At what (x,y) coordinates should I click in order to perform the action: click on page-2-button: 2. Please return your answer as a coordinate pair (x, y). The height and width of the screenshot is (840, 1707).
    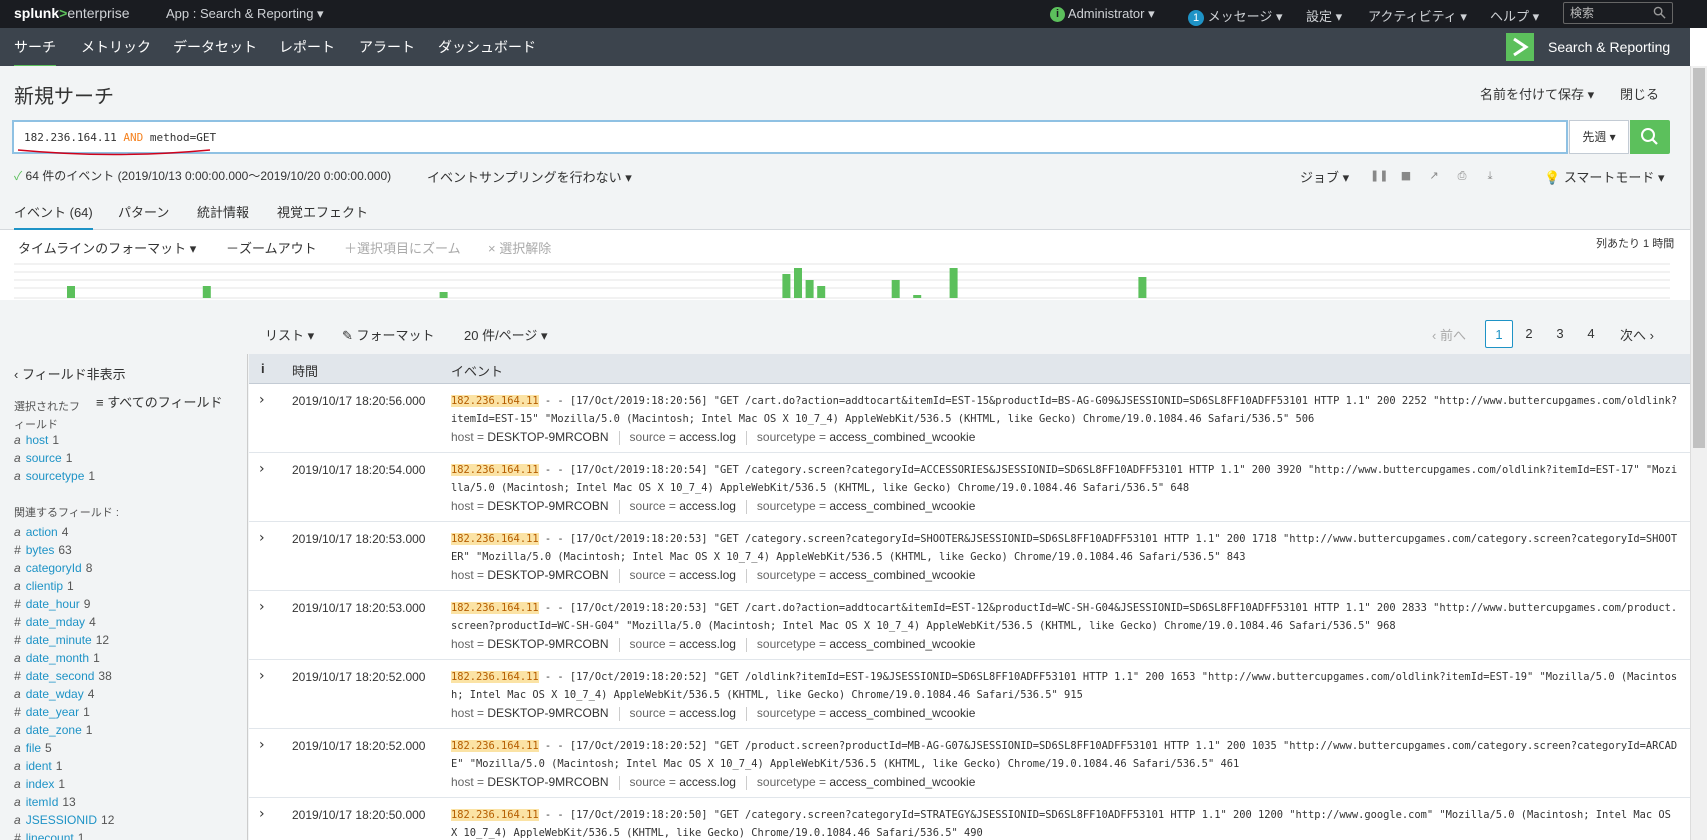
    Looking at the image, I should click on (1529, 334).